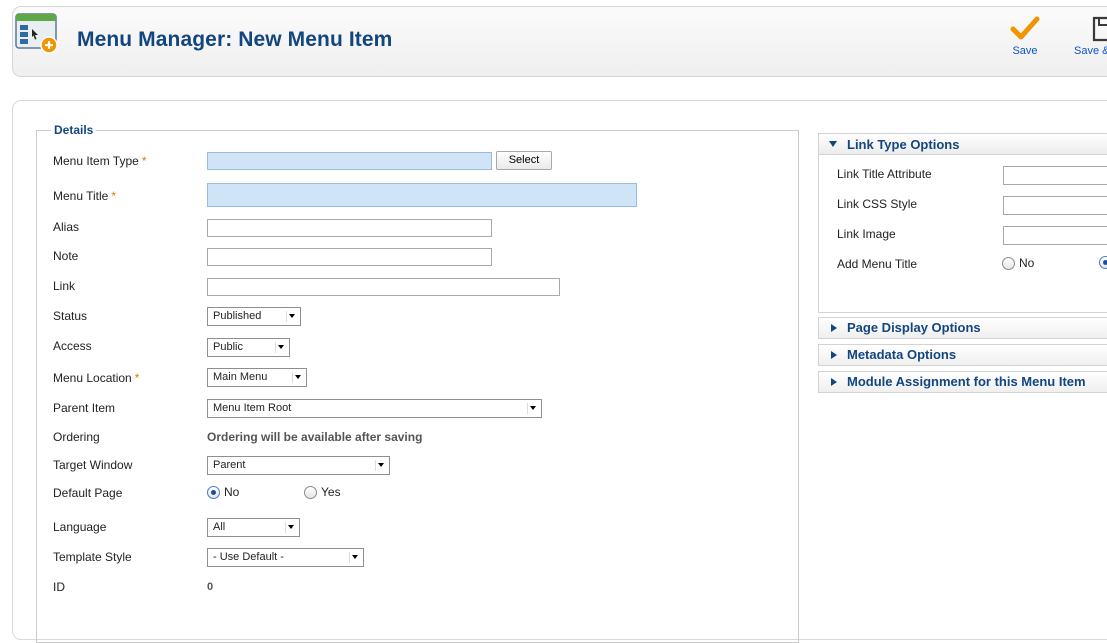 The image size is (1107, 643). What do you see at coordinates (285, 557) in the screenshot?
I see `template-style-select: - Use Default -` at bounding box center [285, 557].